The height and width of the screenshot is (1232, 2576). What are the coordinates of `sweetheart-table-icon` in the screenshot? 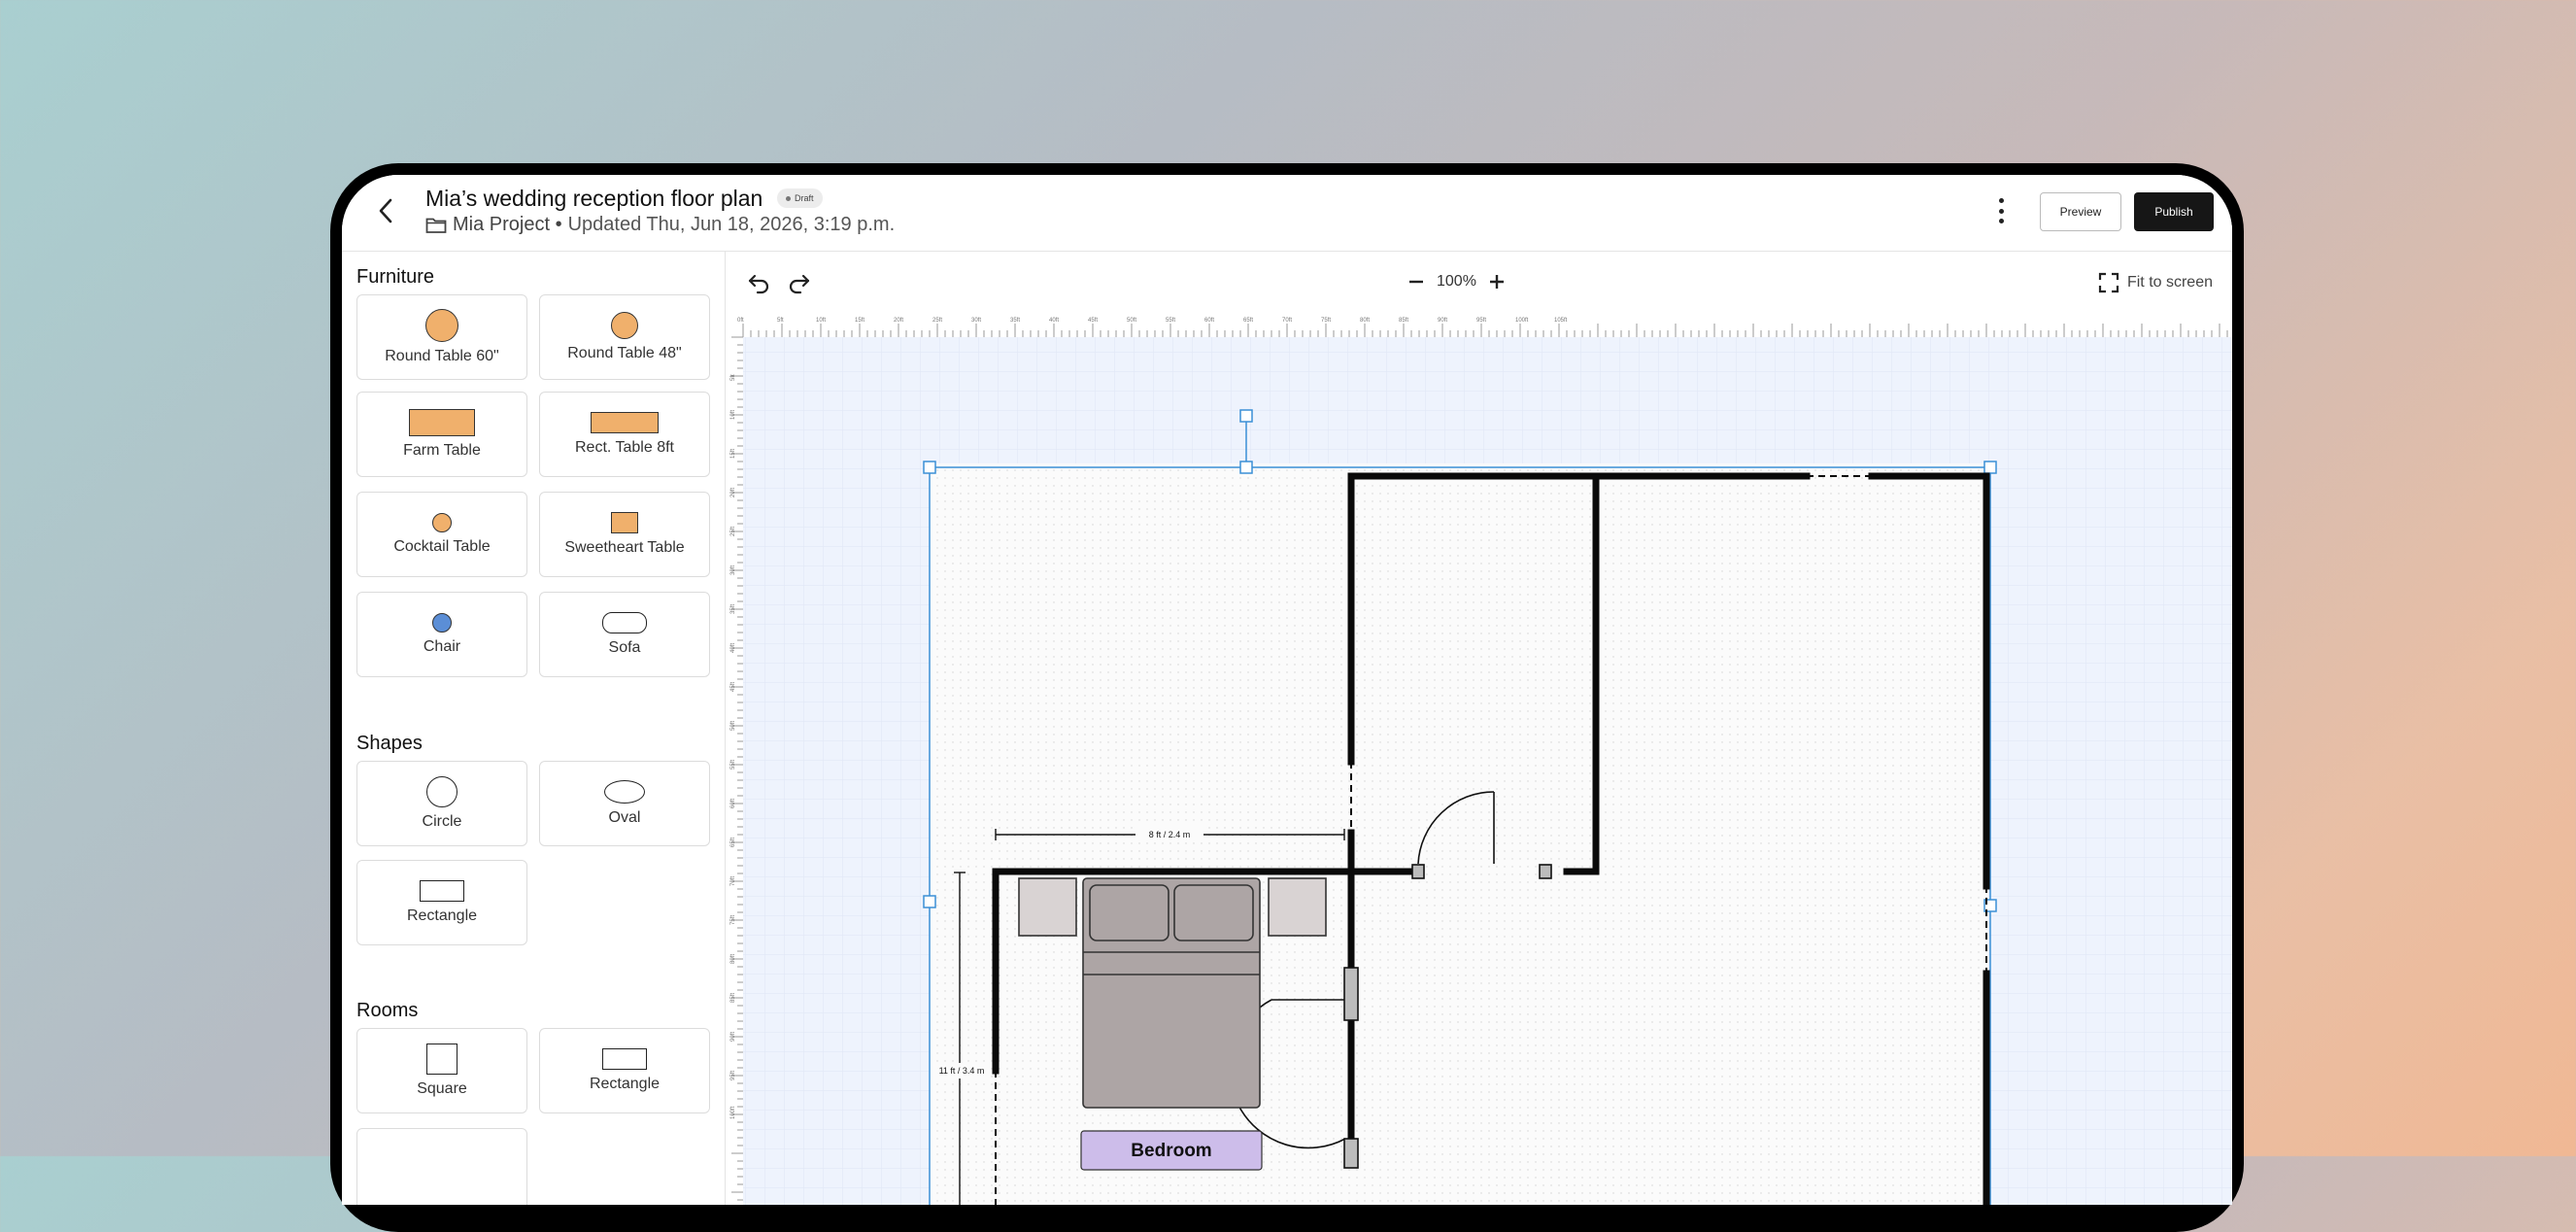 It's located at (624, 522).